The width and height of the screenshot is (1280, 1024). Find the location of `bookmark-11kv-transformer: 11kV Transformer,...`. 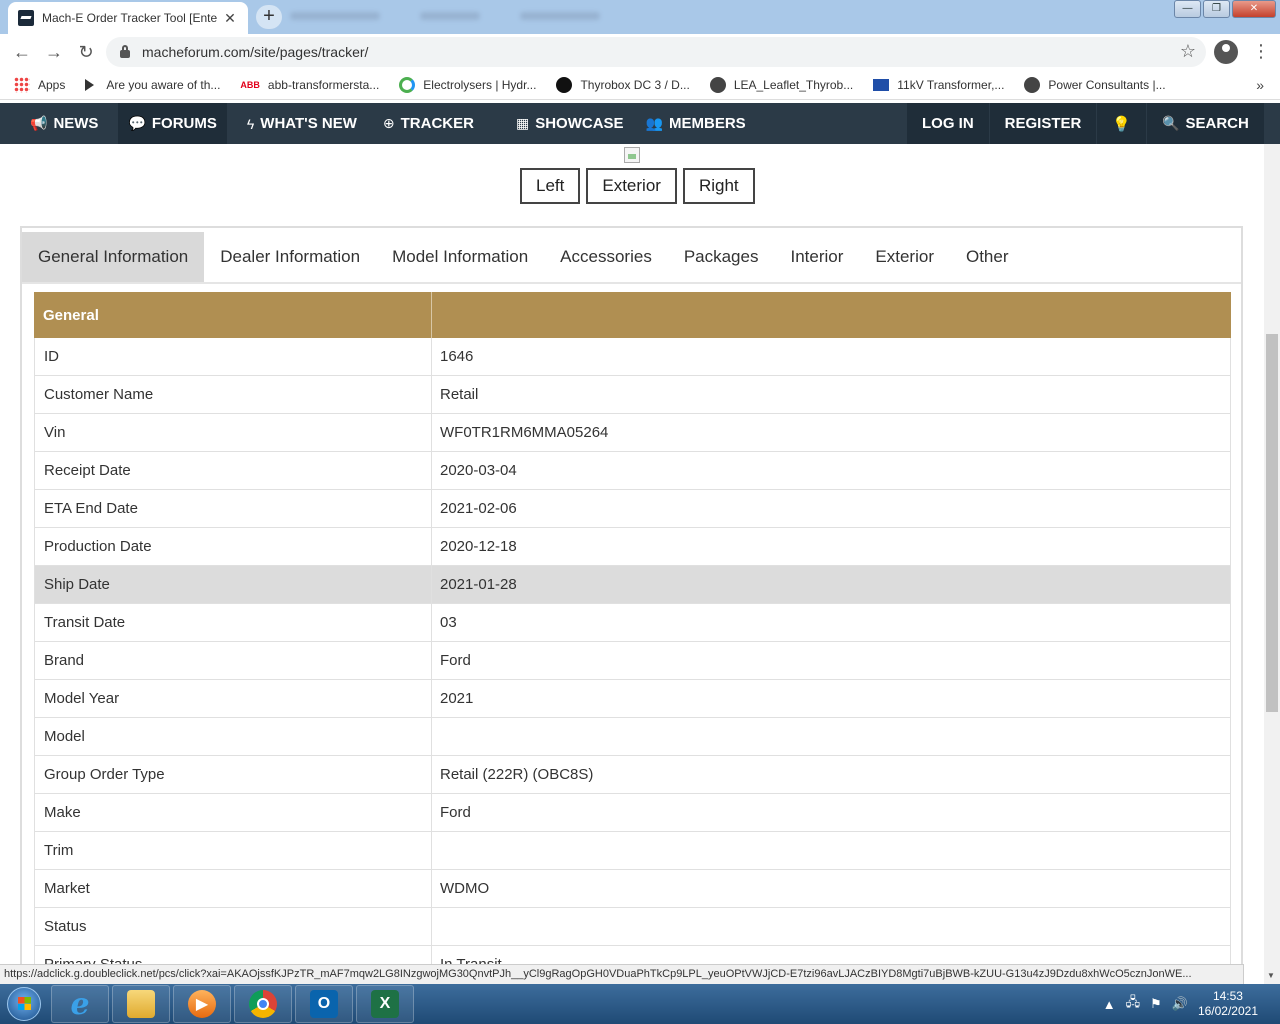

bookmark-11kv-transformer: 11kV Transformer,... is located at coordinates (938, 85).